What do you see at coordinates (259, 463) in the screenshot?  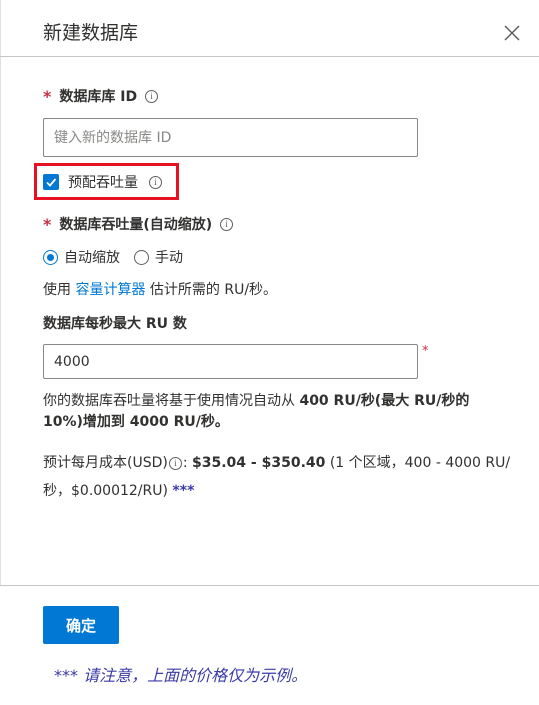 I see `cost-range: $35.04 - $350.40` at bounding box center [259, 463].